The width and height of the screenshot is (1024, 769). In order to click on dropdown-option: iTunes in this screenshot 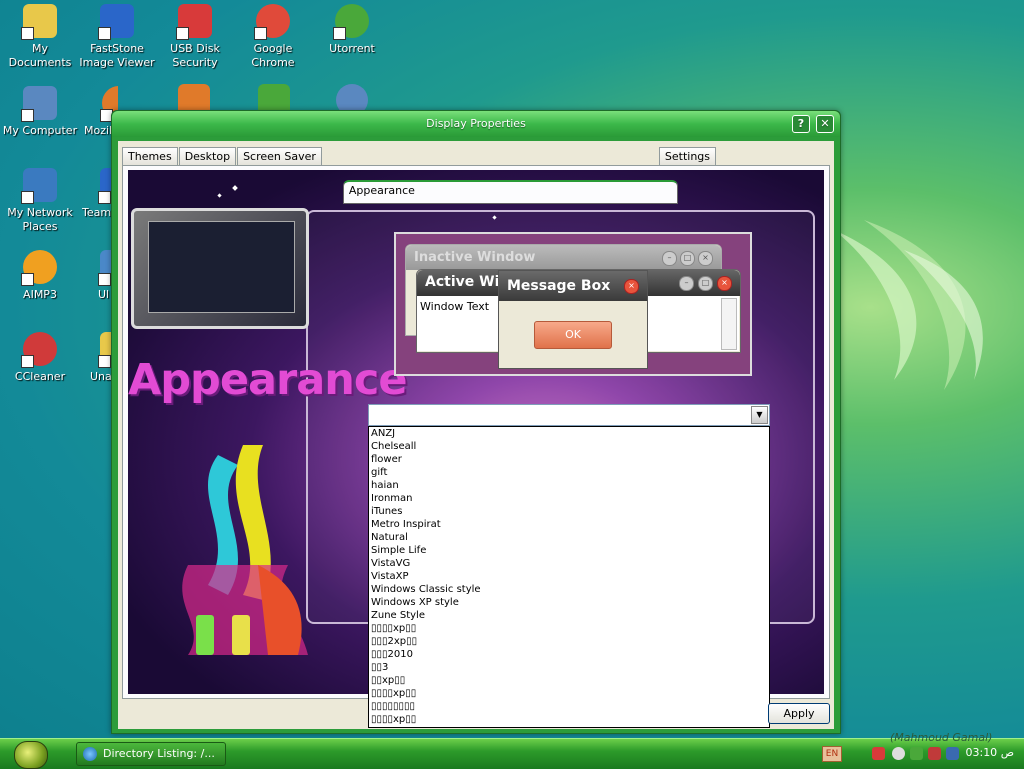, I will do `click(569, 511)`.